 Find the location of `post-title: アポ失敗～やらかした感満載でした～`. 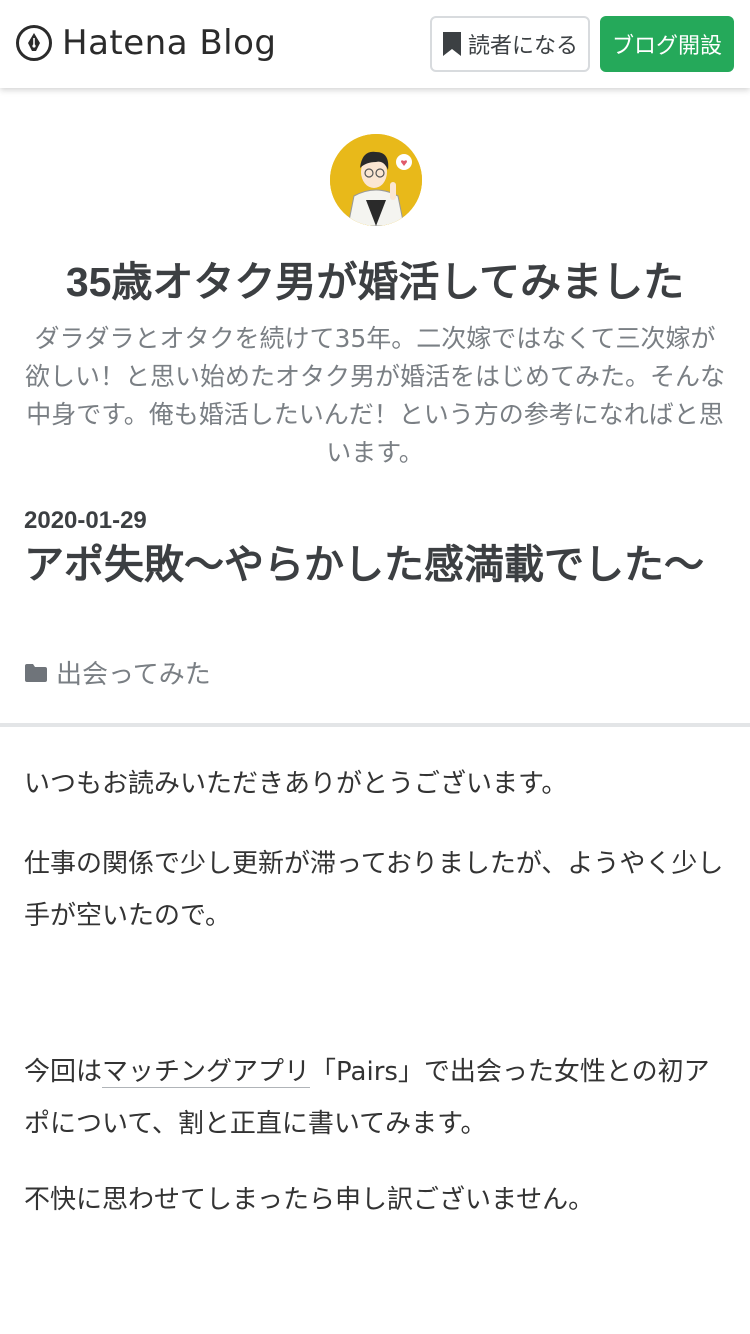

post-title: アポ失敗～やらかした感満載でした～ is located at coordinates (375, 565).